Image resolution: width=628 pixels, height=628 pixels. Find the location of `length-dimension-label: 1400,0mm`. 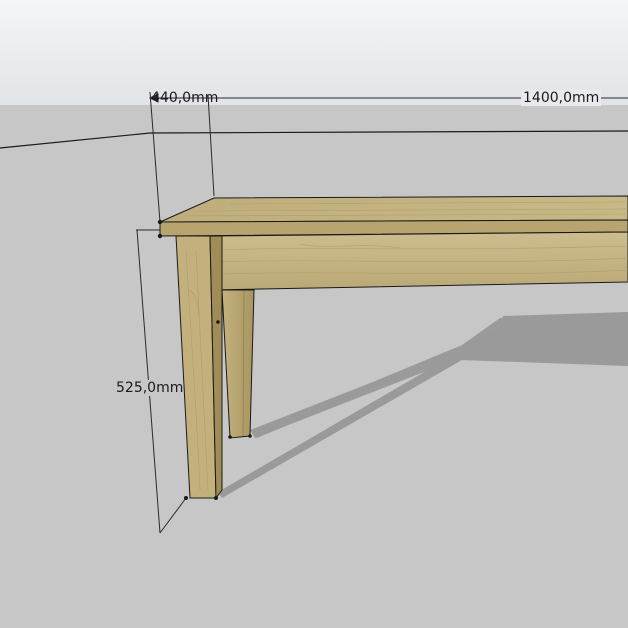

length-dimension-label: 1400,0mm is located at coordinates (561, 98).